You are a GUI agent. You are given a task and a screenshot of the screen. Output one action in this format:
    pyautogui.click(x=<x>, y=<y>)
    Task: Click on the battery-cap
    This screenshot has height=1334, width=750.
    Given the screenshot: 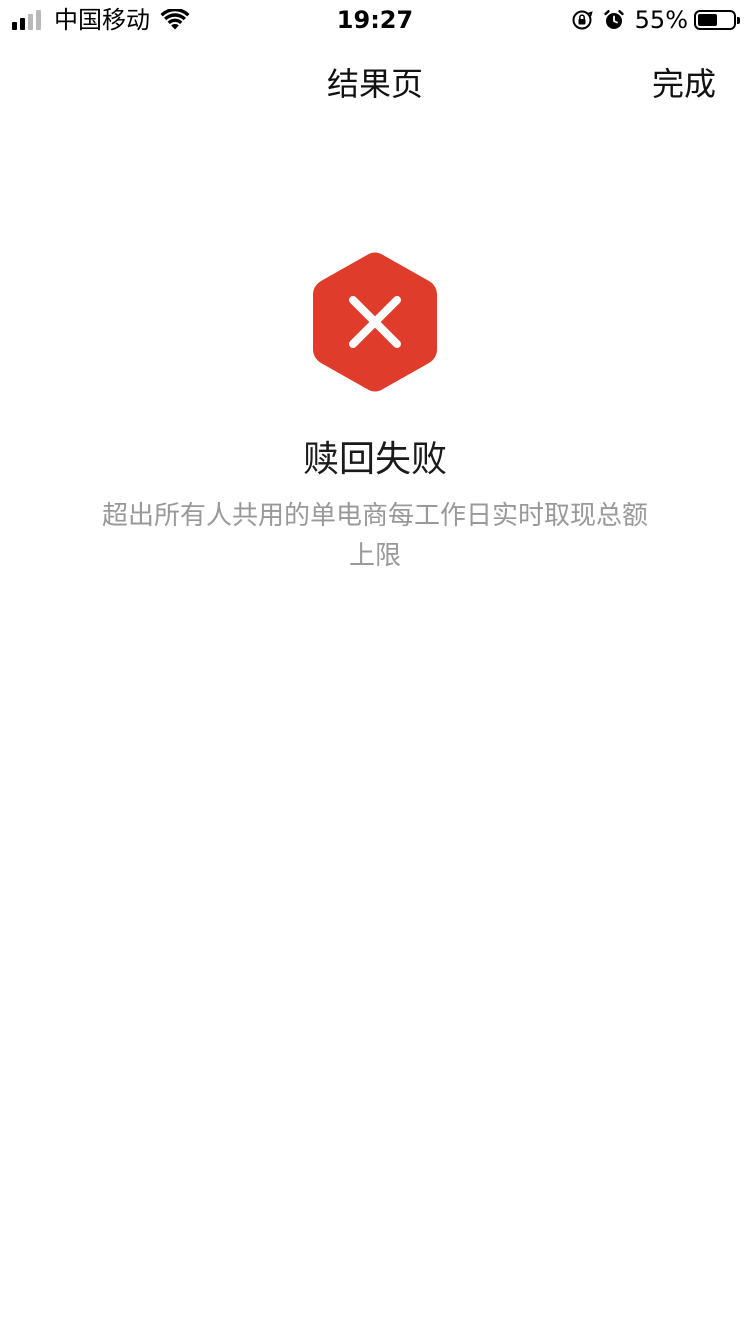 What is the action you would take?
    pyautogui.click(x=738, y=20)
    